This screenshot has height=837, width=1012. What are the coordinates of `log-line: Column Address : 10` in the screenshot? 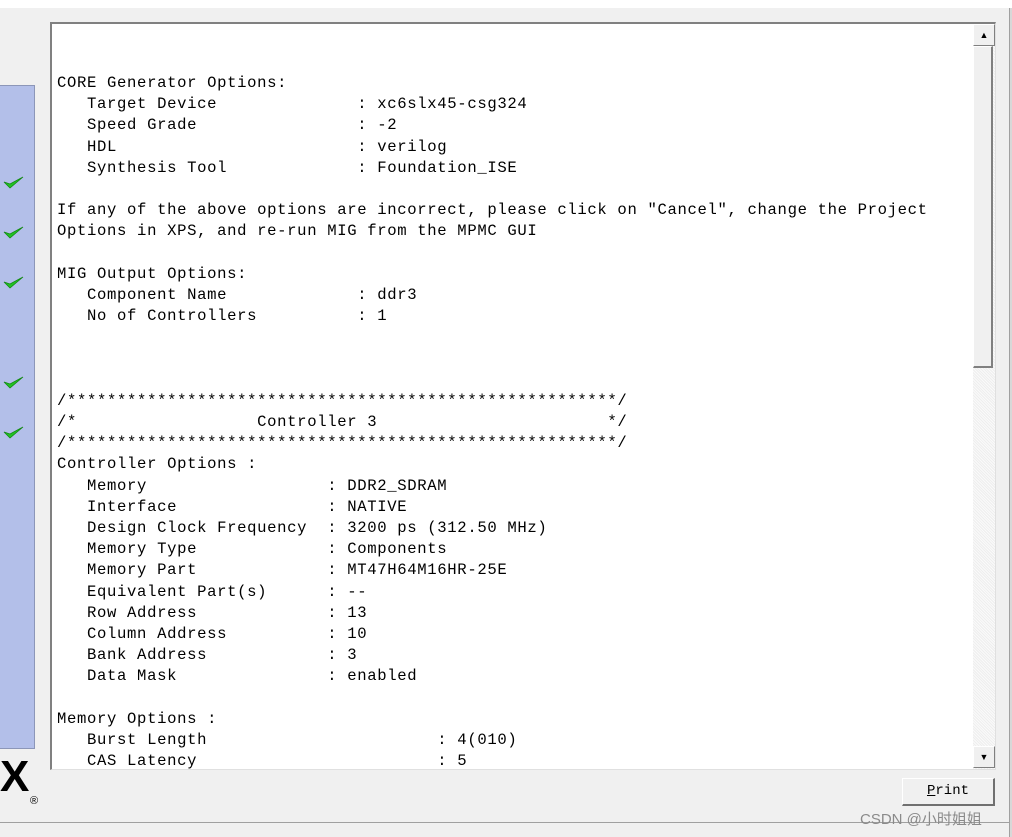 It's located at (212, 633).